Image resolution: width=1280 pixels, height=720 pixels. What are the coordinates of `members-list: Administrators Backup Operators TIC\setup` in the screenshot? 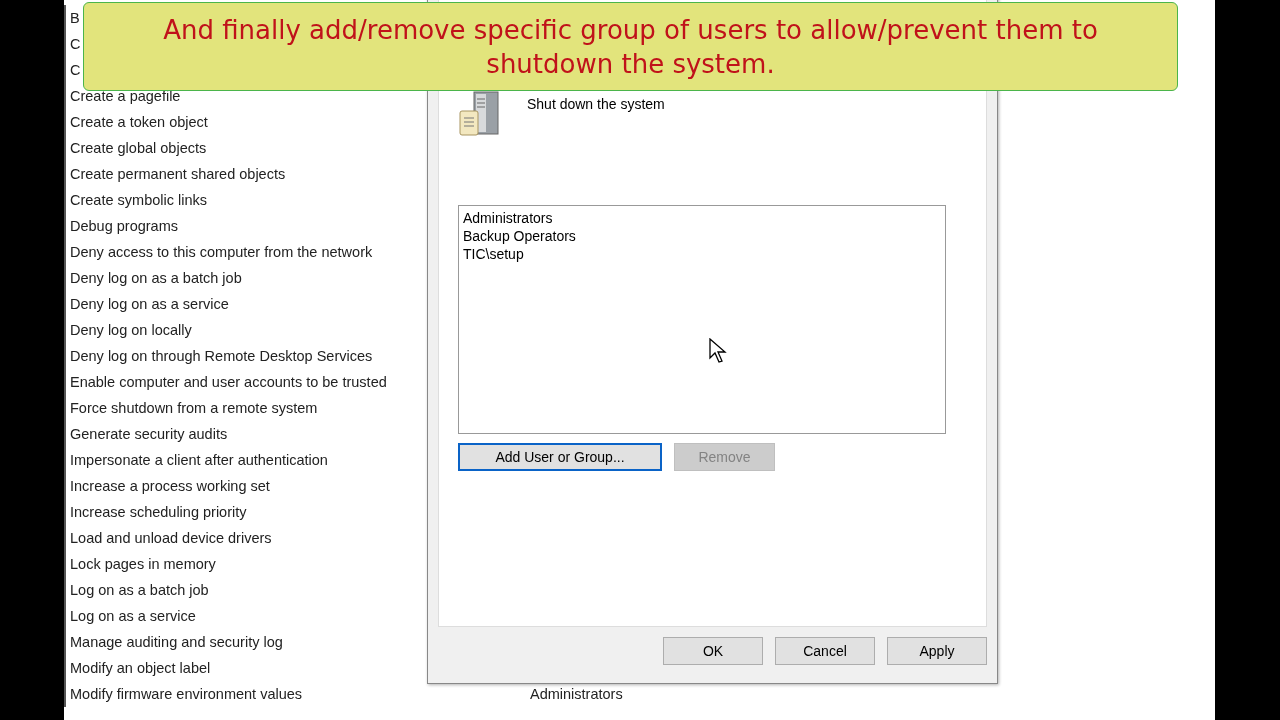 It's located at (702, 319).